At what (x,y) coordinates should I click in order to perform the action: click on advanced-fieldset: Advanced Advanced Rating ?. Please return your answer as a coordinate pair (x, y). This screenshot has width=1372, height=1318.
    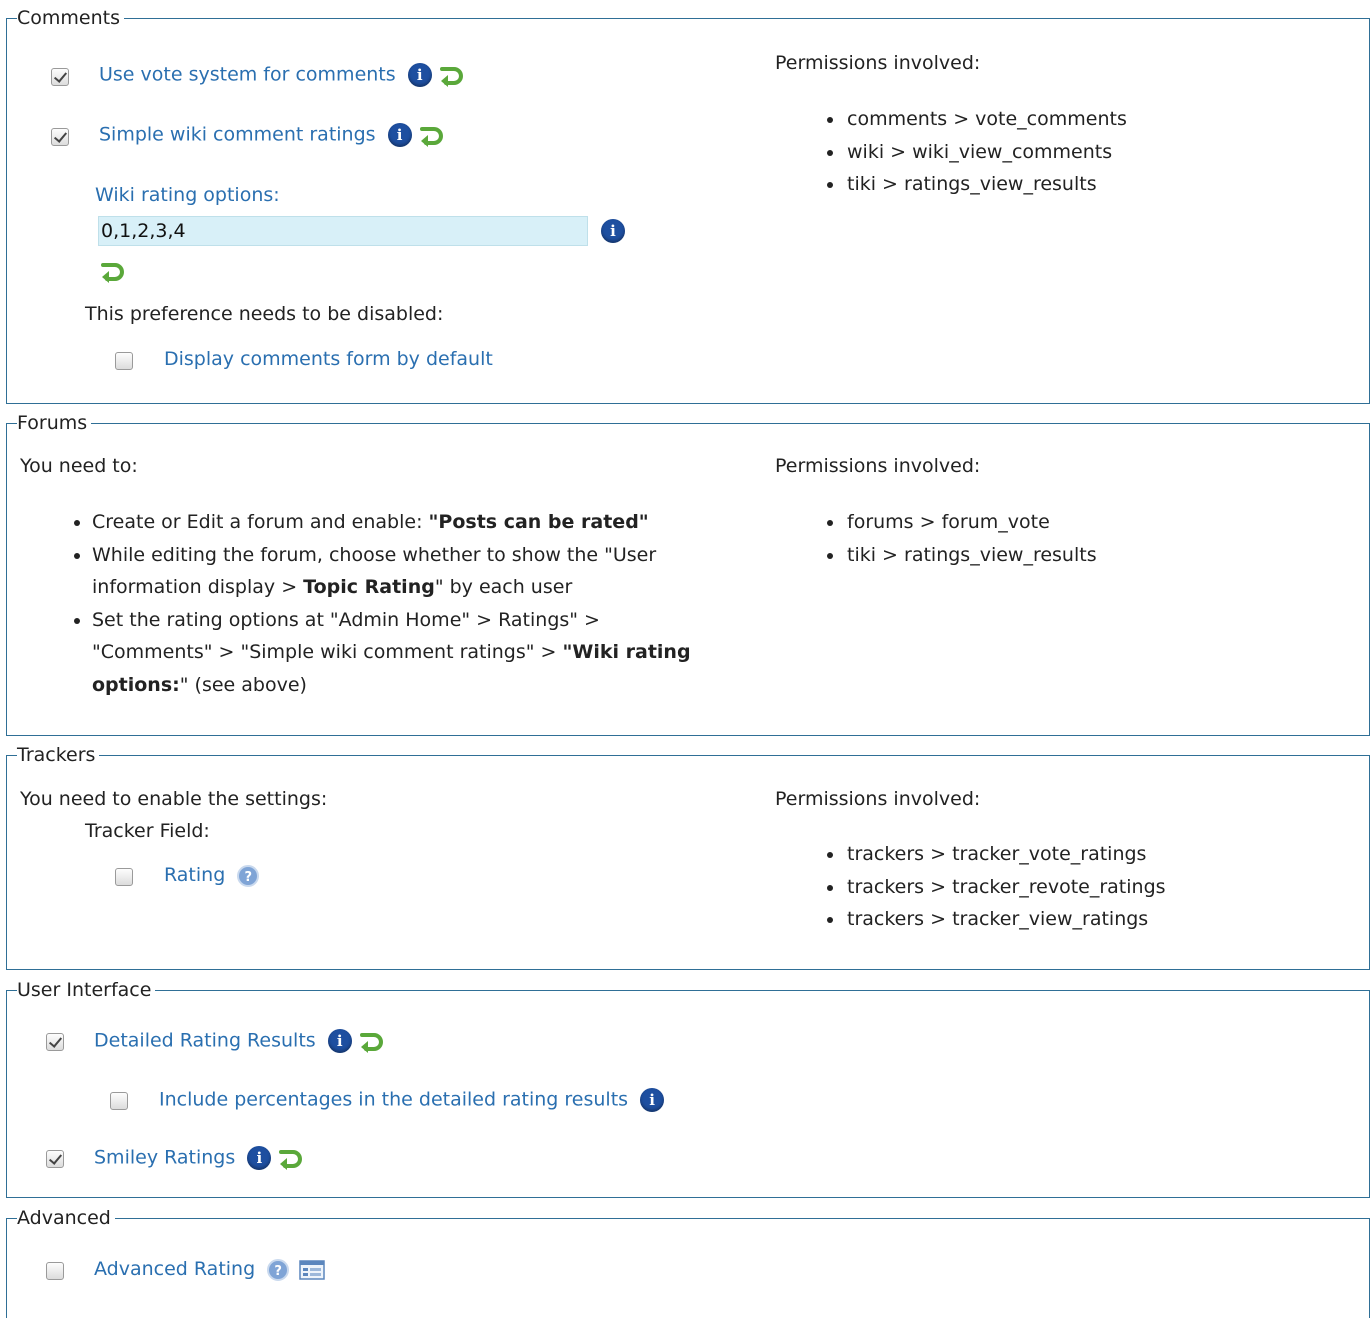
    Looking at the image, I should click on (688, 1262).